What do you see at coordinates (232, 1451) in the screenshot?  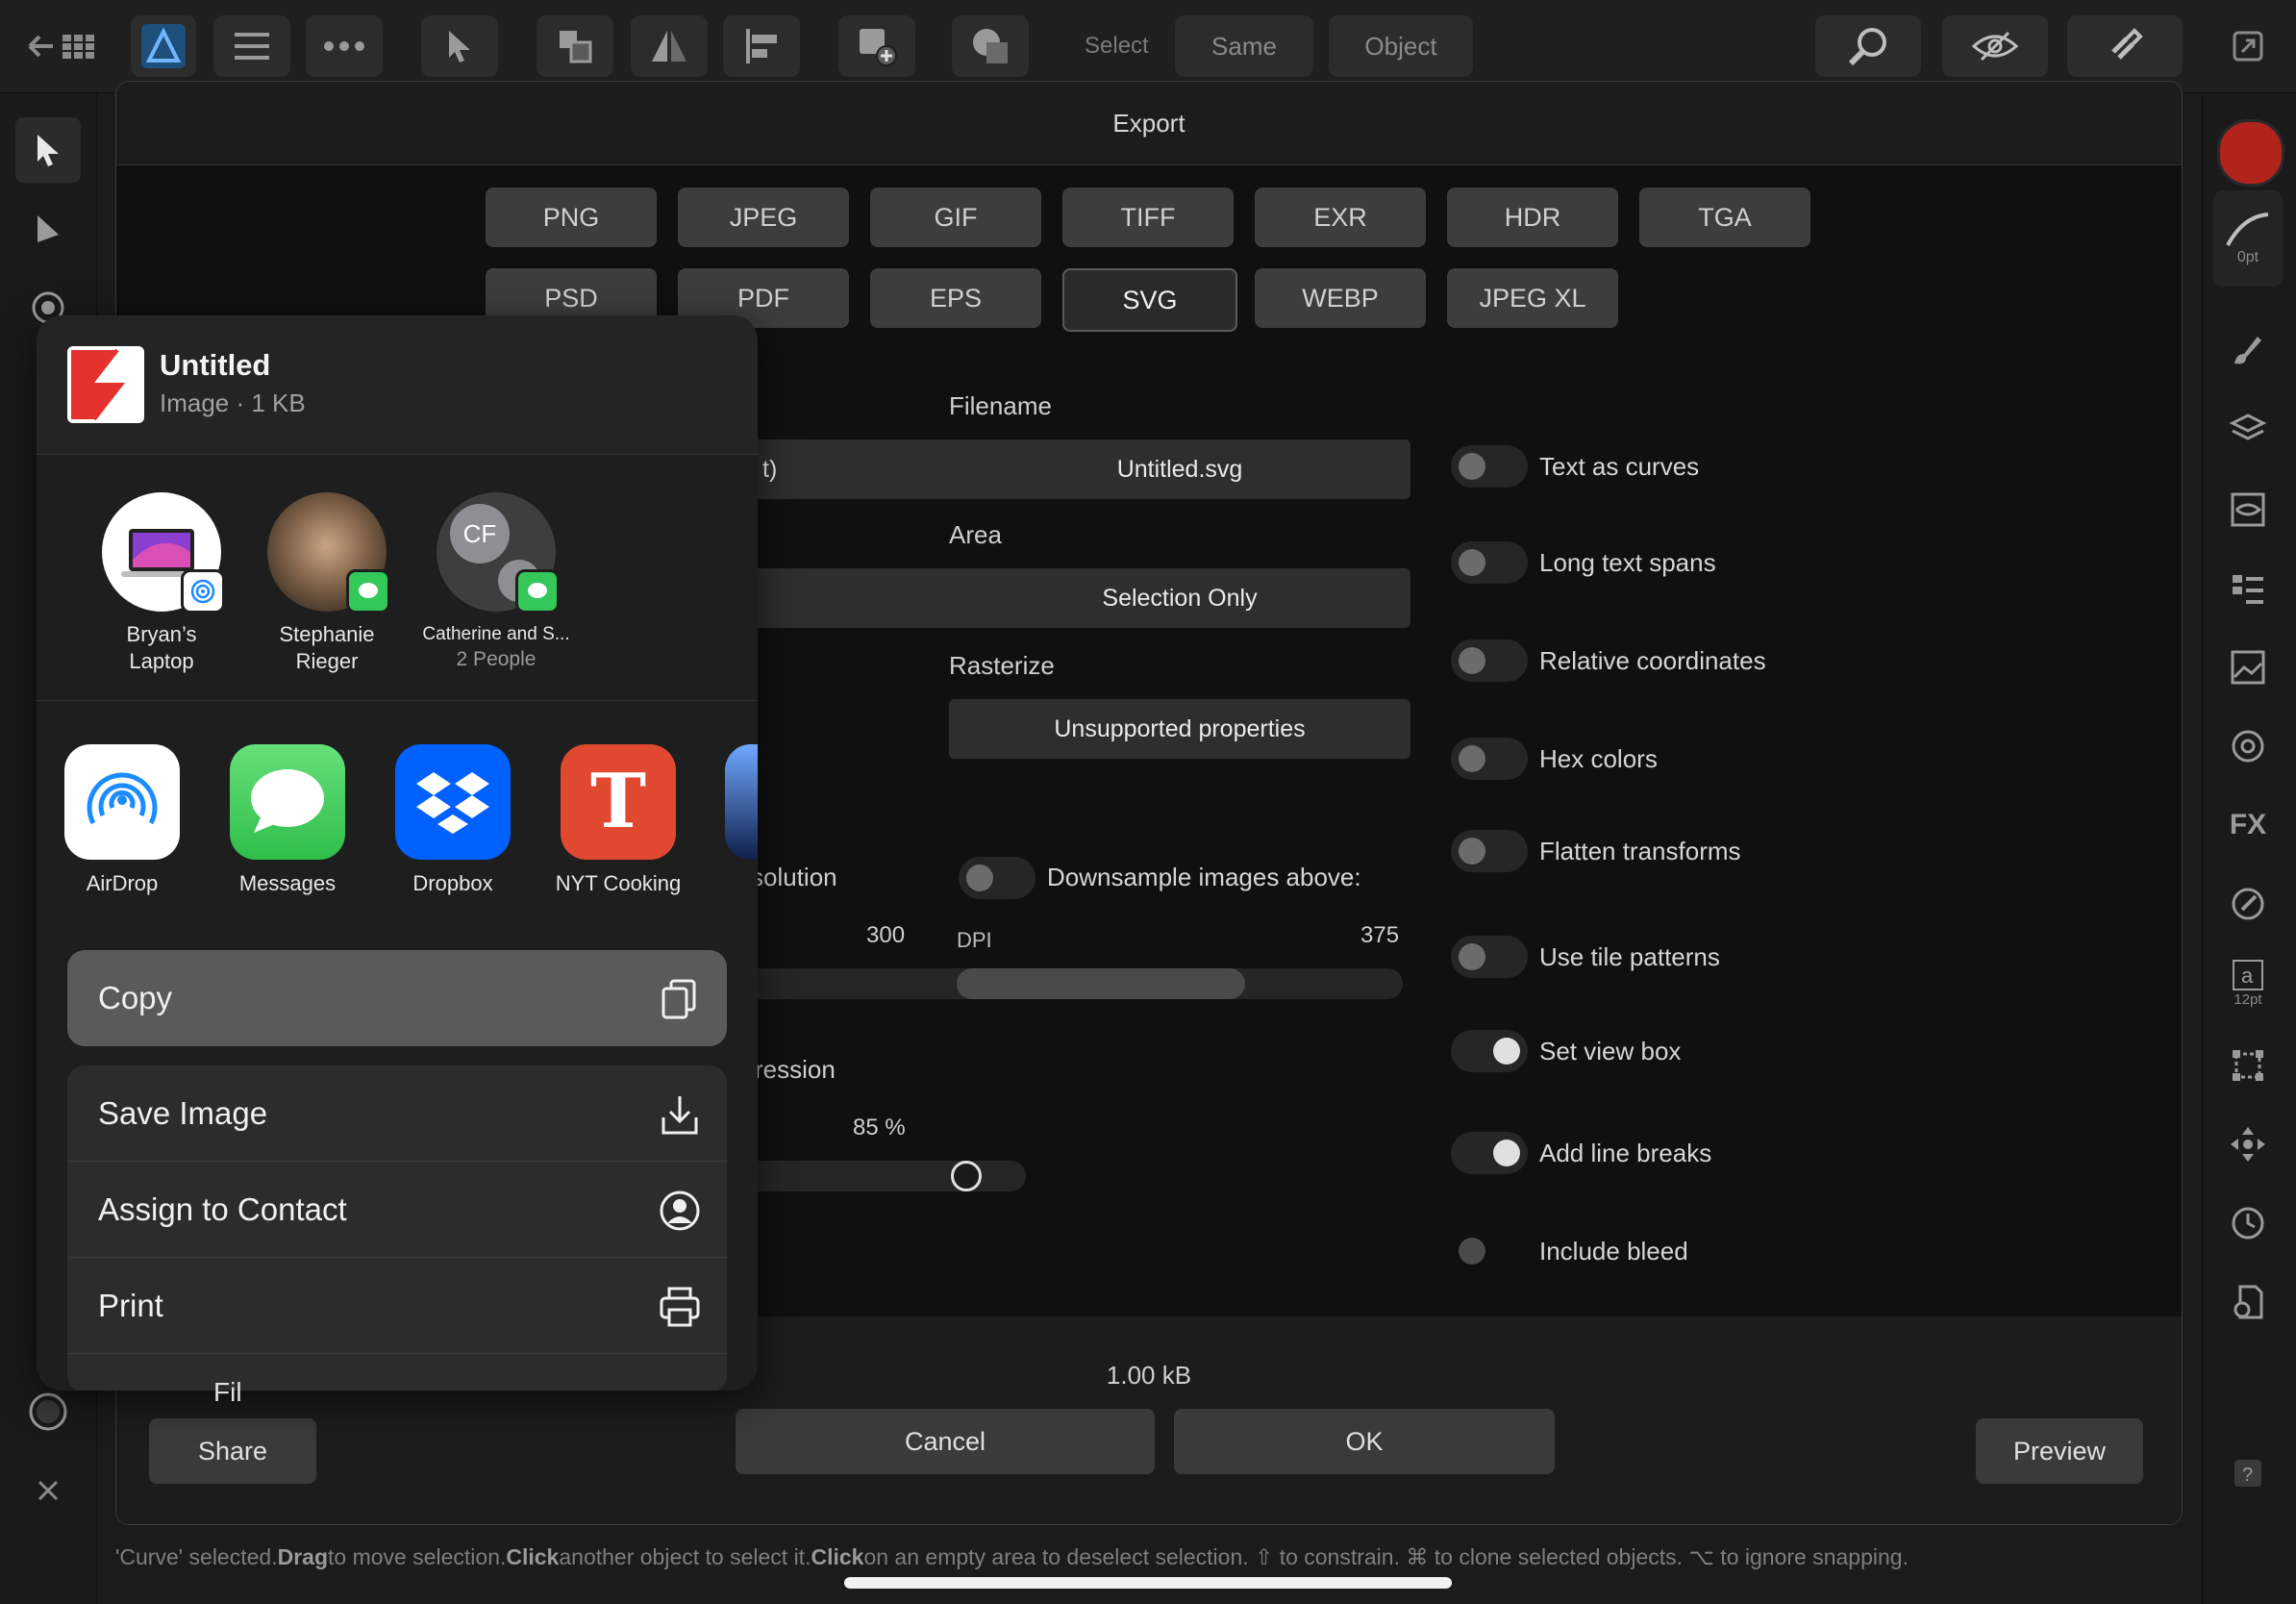 I see `share-button: Share` at bounding box center [232, 1451].